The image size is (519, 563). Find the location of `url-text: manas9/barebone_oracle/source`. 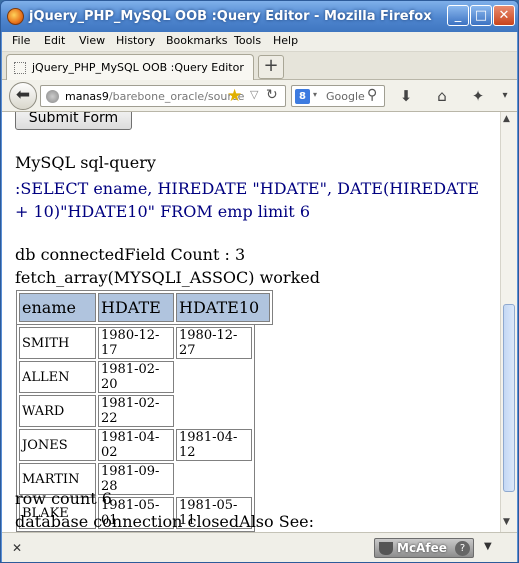

url-text: manas9/barebone_oracle/source is located at coordinates (154, 96).